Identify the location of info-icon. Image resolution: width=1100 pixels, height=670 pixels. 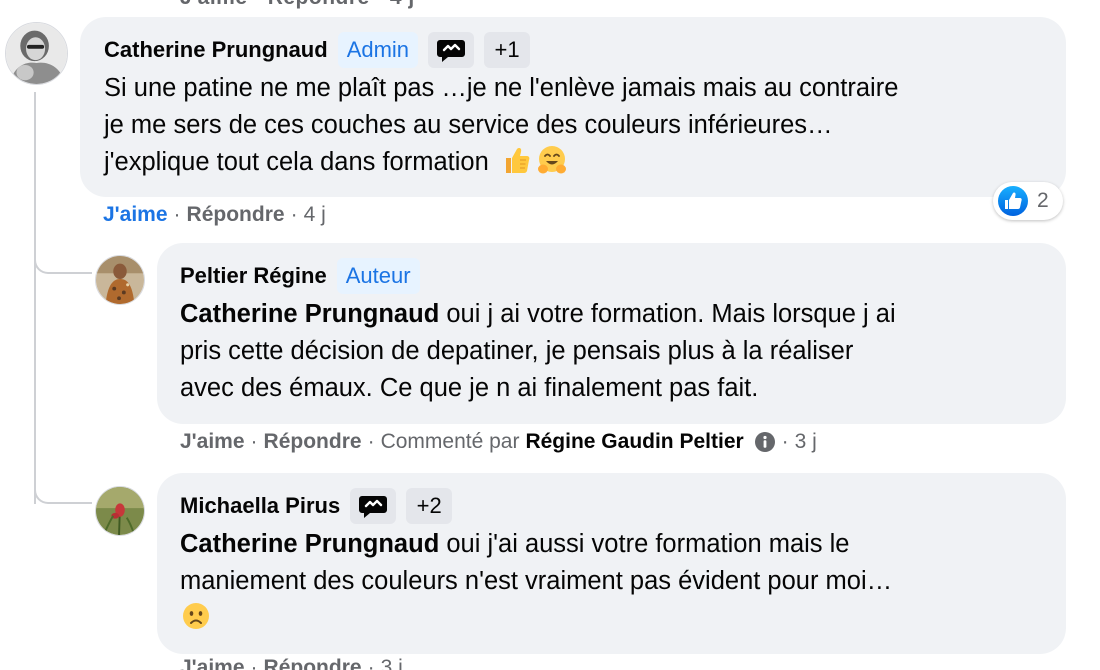
(765, 442).